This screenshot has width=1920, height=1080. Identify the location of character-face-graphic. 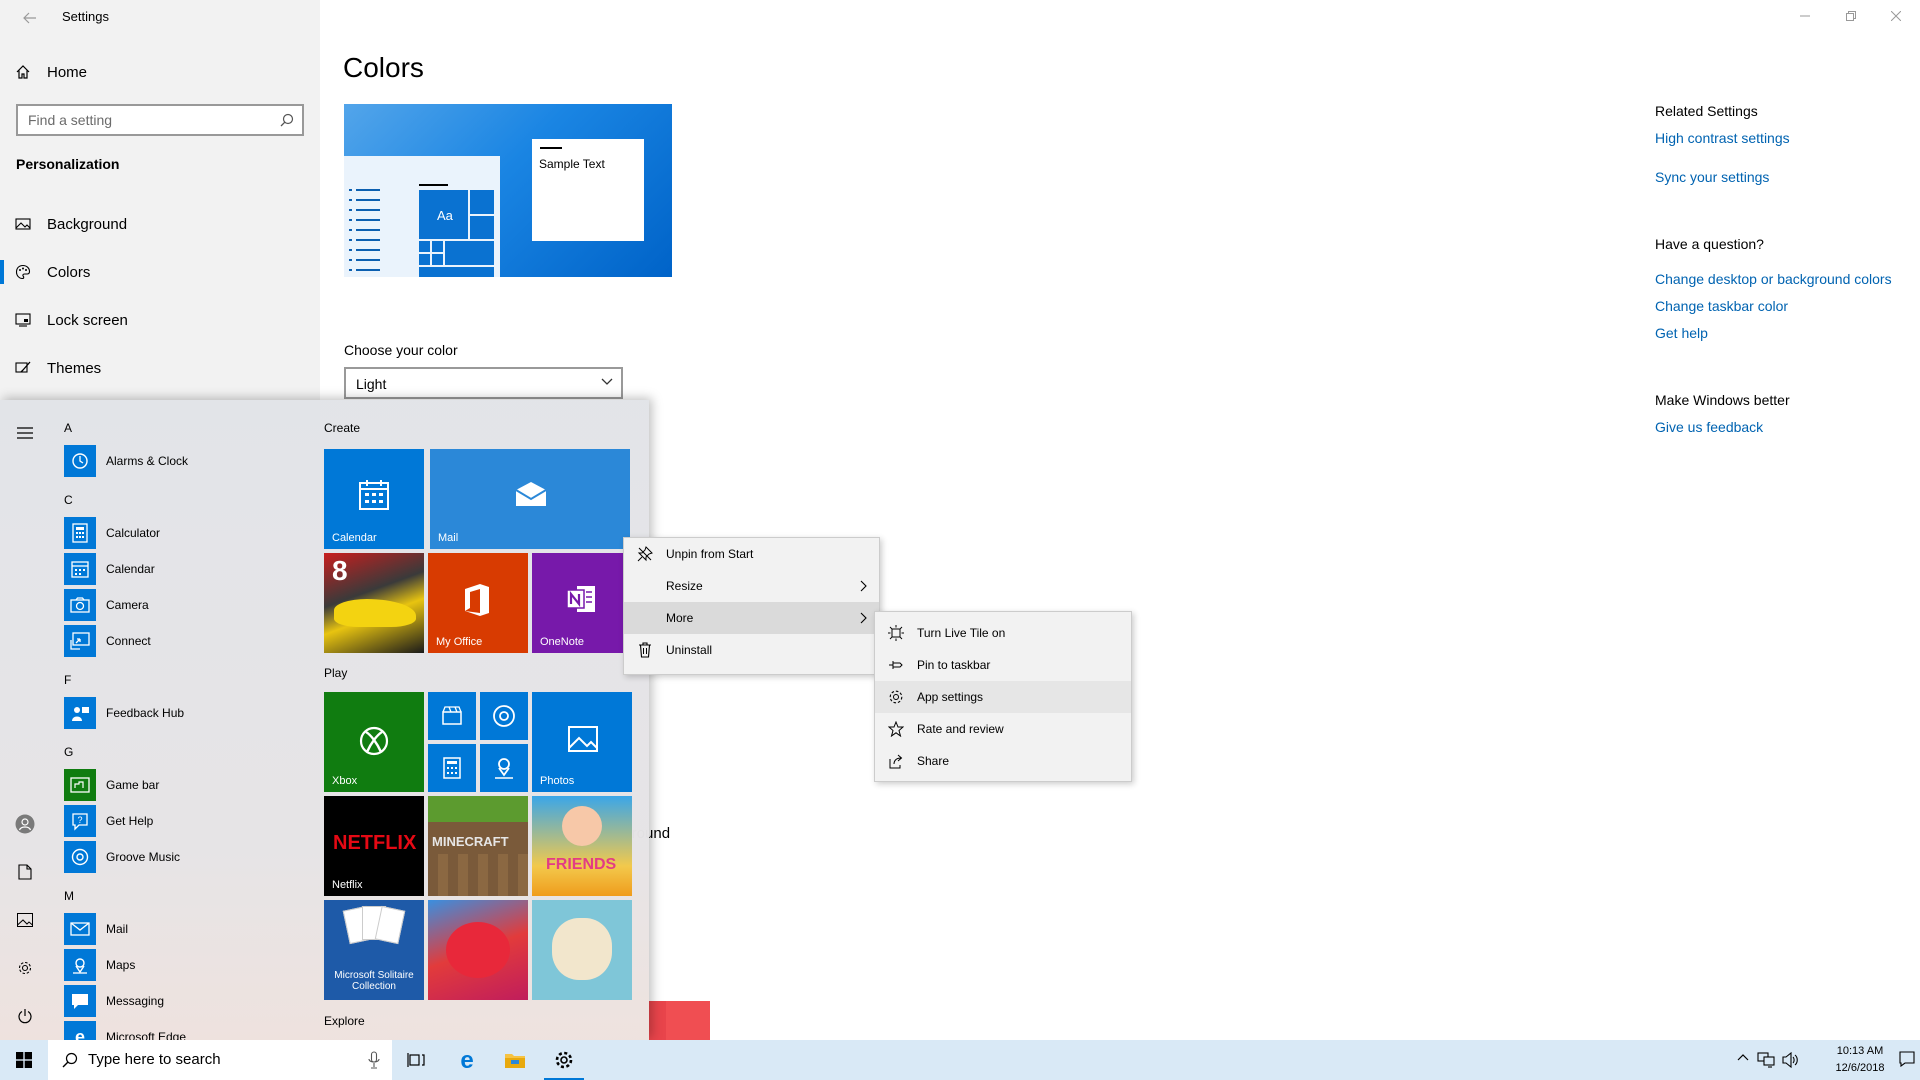
(582, 826).